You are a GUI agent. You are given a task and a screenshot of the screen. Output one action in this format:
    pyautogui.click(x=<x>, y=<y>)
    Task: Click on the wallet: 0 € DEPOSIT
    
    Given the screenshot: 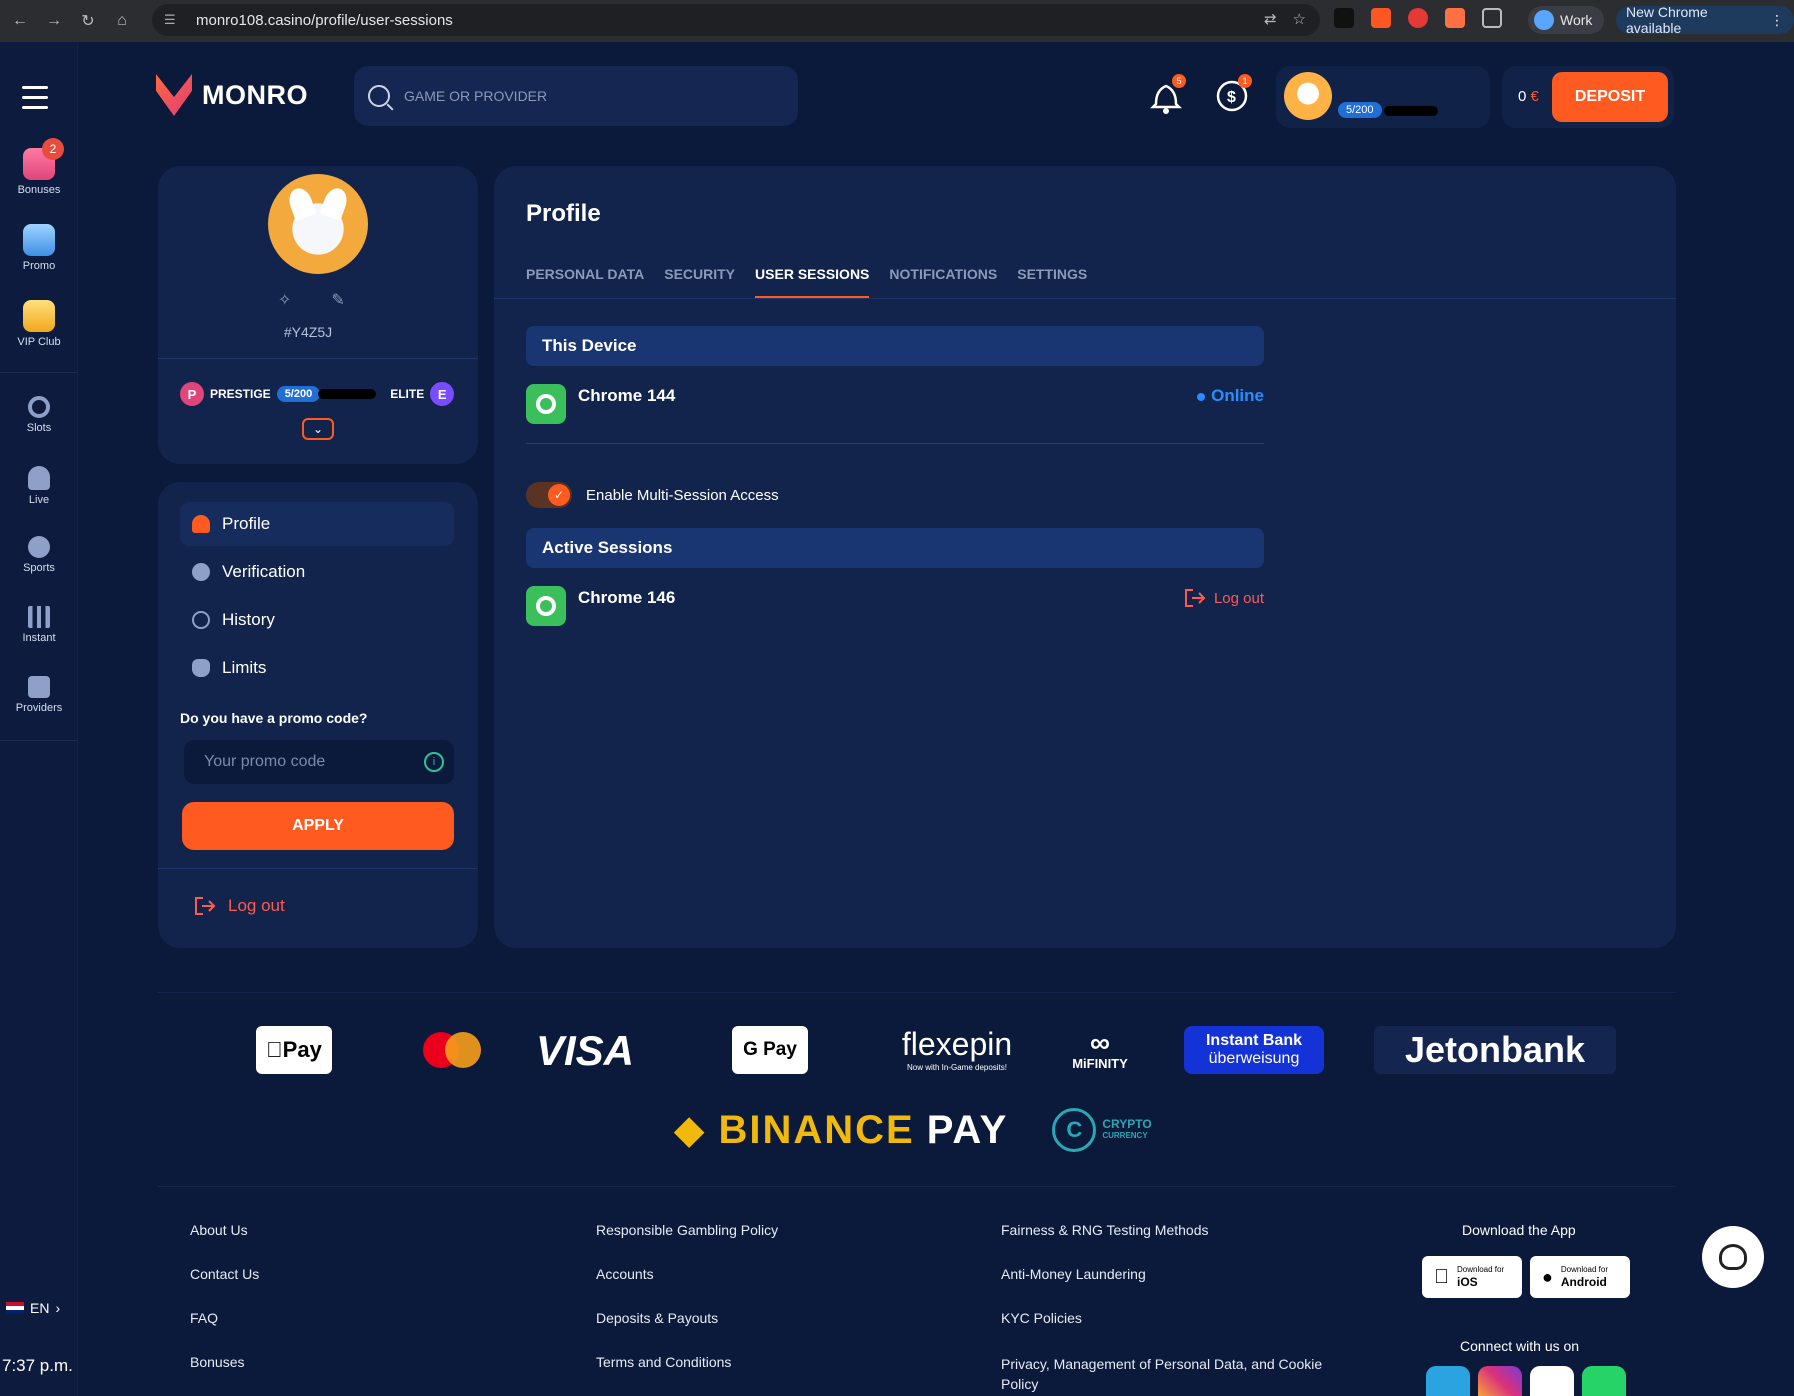 What is the action you would take?
    pyautogui.click(x=1588, y=97)
    